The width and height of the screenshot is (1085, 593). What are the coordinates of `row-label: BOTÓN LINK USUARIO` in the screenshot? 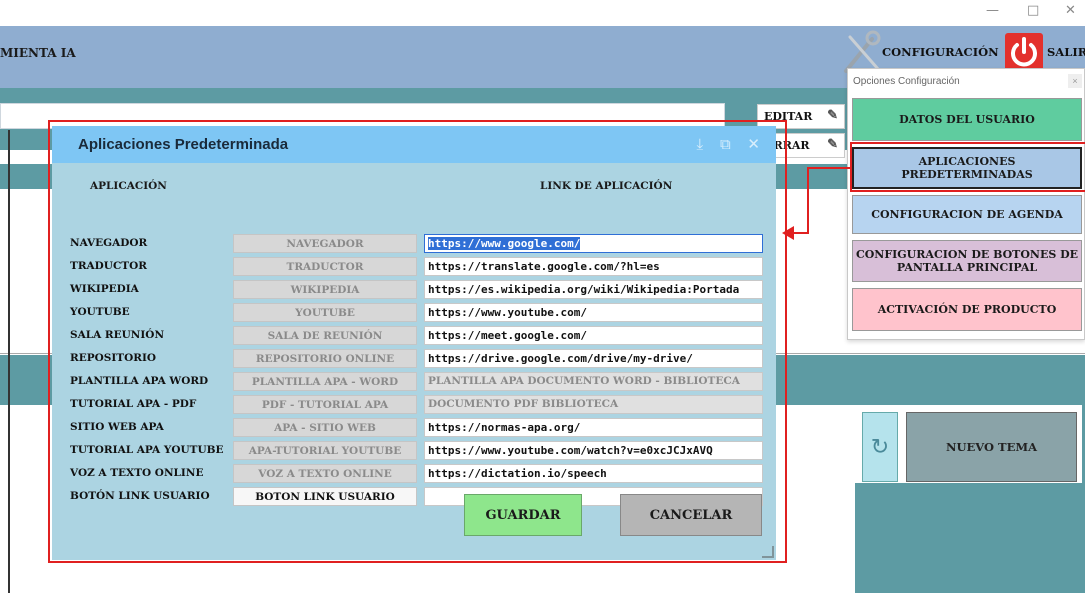 It's located at (140, 496).